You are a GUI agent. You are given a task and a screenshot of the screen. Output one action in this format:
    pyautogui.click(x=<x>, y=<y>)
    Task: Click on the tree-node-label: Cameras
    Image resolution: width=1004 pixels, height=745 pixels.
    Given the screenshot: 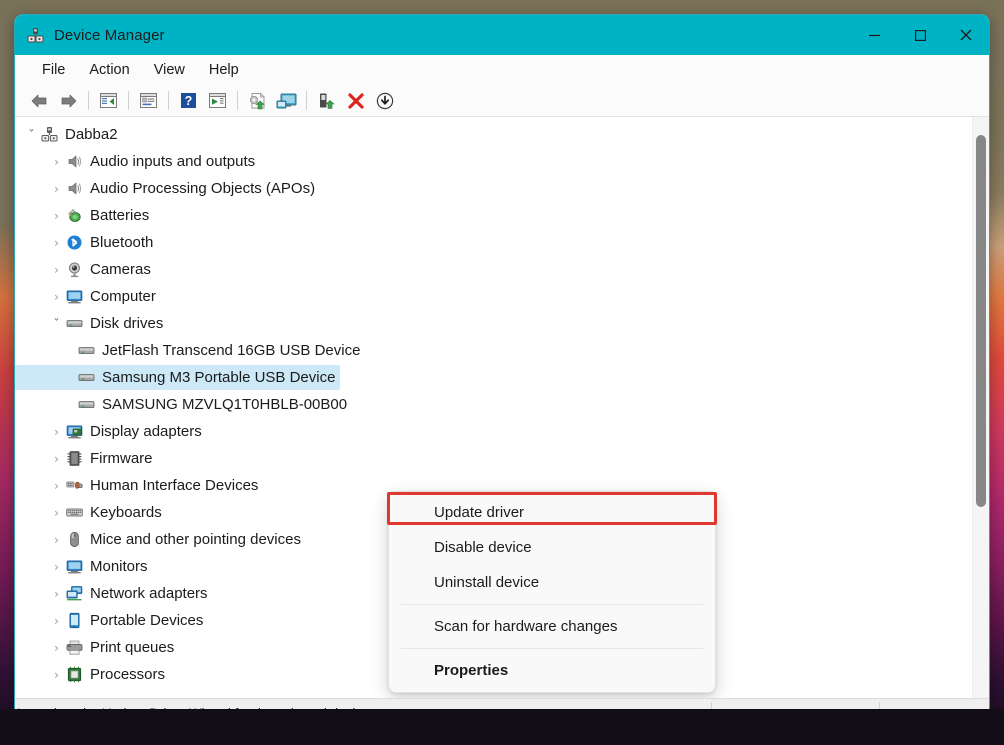 What is the action you would take?
    pyautogui.click(x=120, y=269)
    